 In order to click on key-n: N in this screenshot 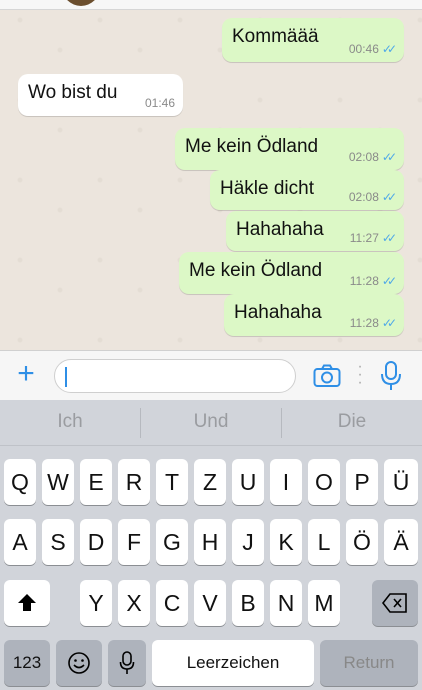, I will do `click(286, 603)`.